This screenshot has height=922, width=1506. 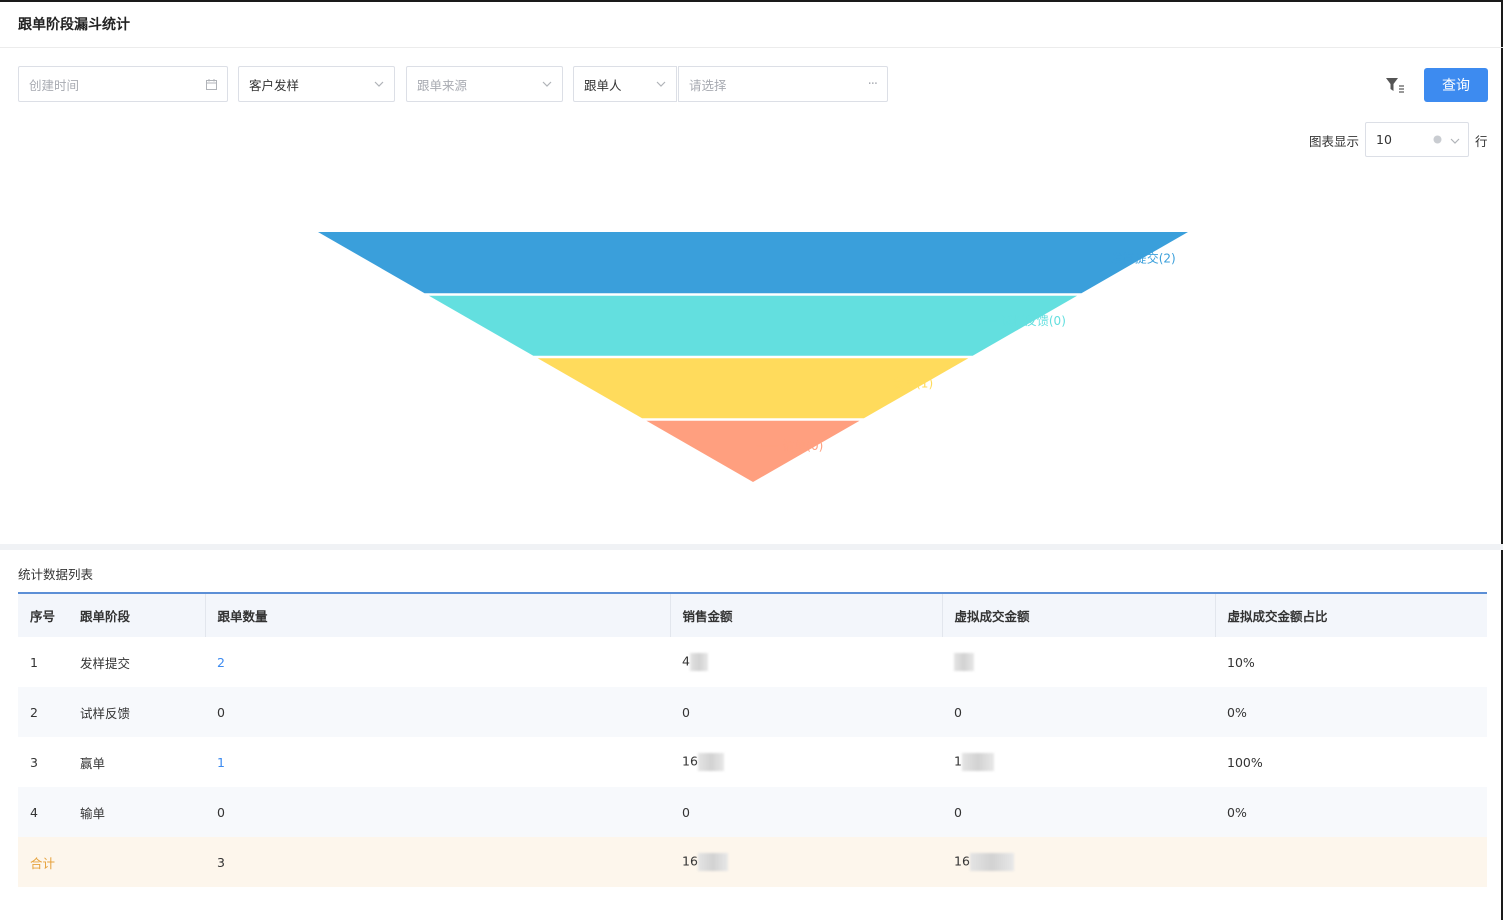 I want to click on create-time-picker: 创建时间, so click(x=123, y=84).